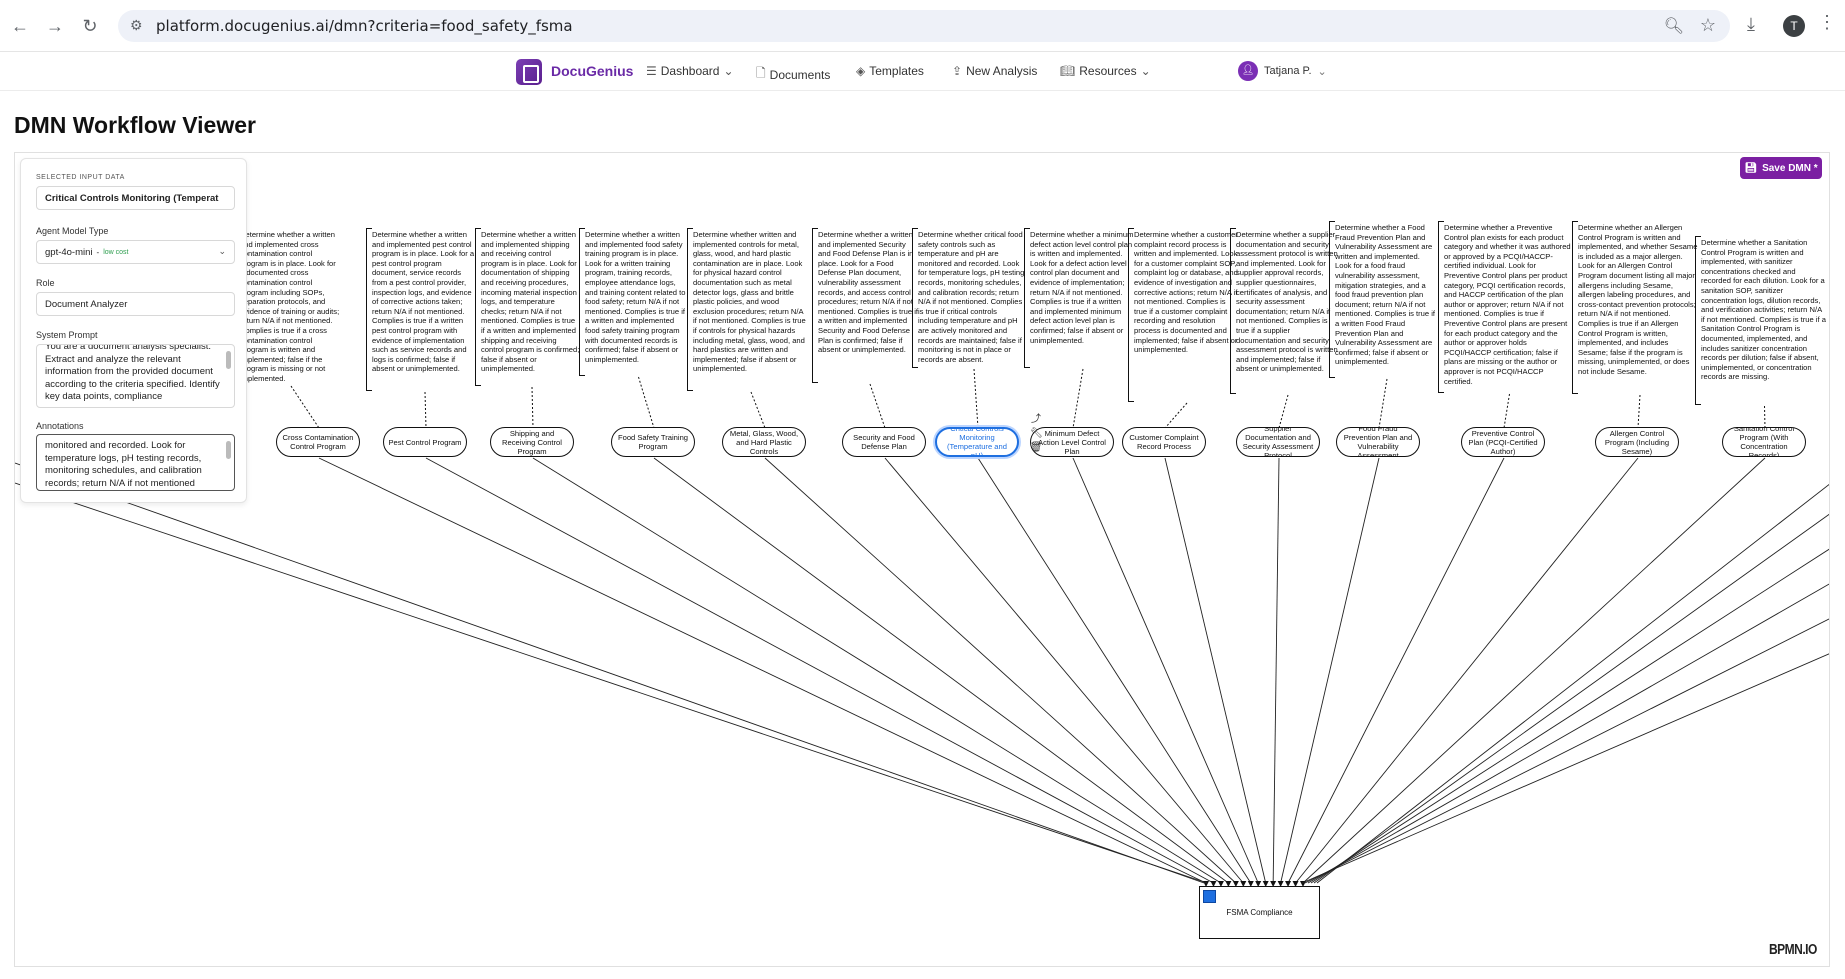 The image size is (1845, 979). What do you see at coordinates (135, 125) in the screenshot?
I see `page-title: DMN Workflow Viewer` at bounding box center [135, 125].